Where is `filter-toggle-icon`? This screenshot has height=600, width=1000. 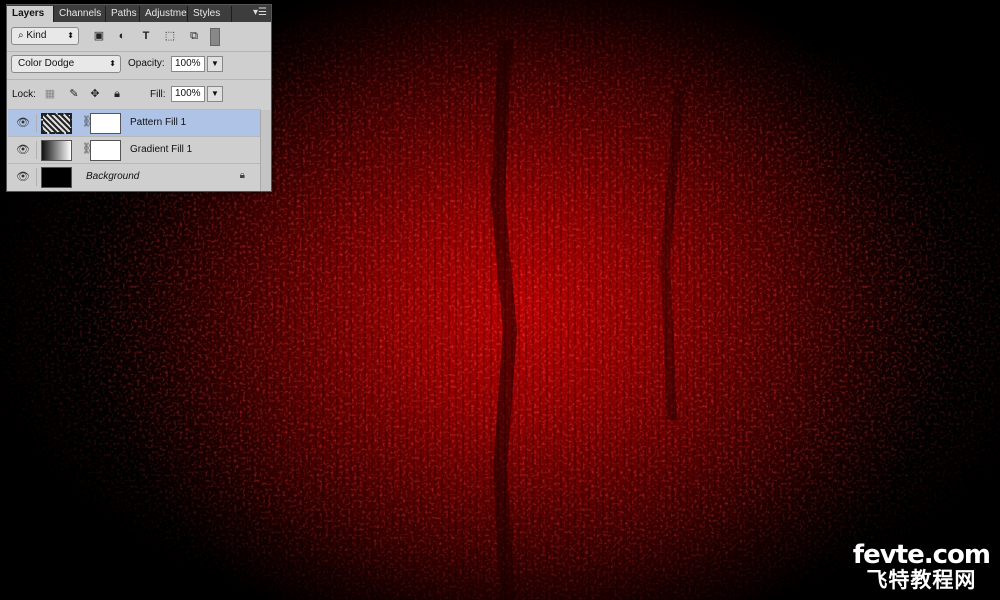 filter-toggle-icon is located at coordinates (215, 37).